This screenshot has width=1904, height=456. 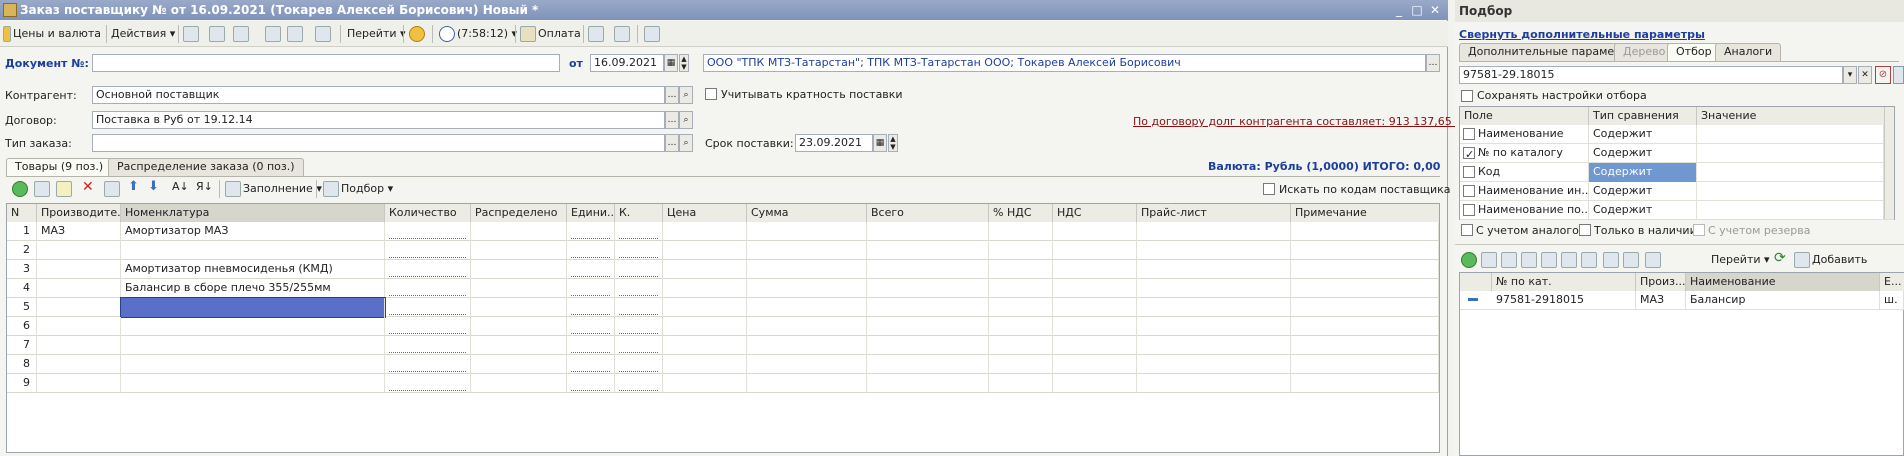 I want to click on tab-filter: Отбор, so click(x=1694, y=52).